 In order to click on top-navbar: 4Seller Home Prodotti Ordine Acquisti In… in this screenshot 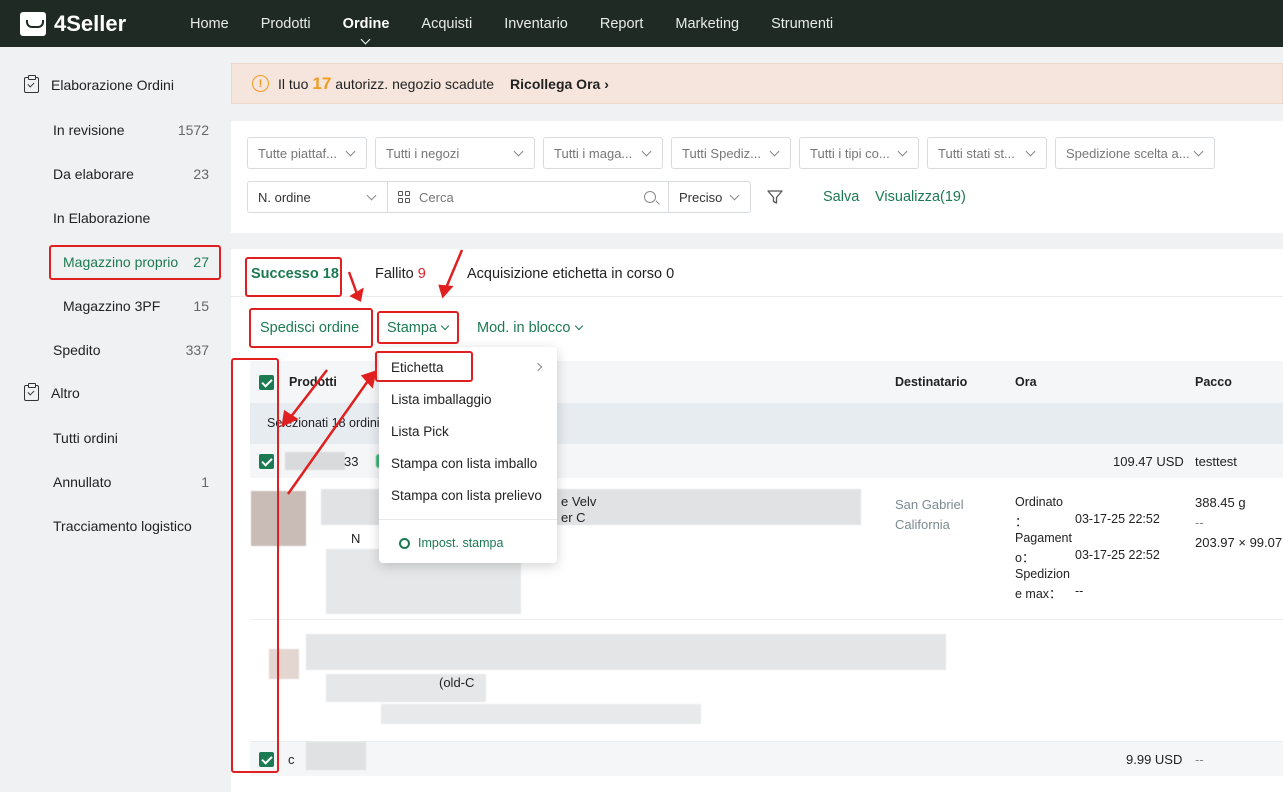, I will do `click(641, 23)`.